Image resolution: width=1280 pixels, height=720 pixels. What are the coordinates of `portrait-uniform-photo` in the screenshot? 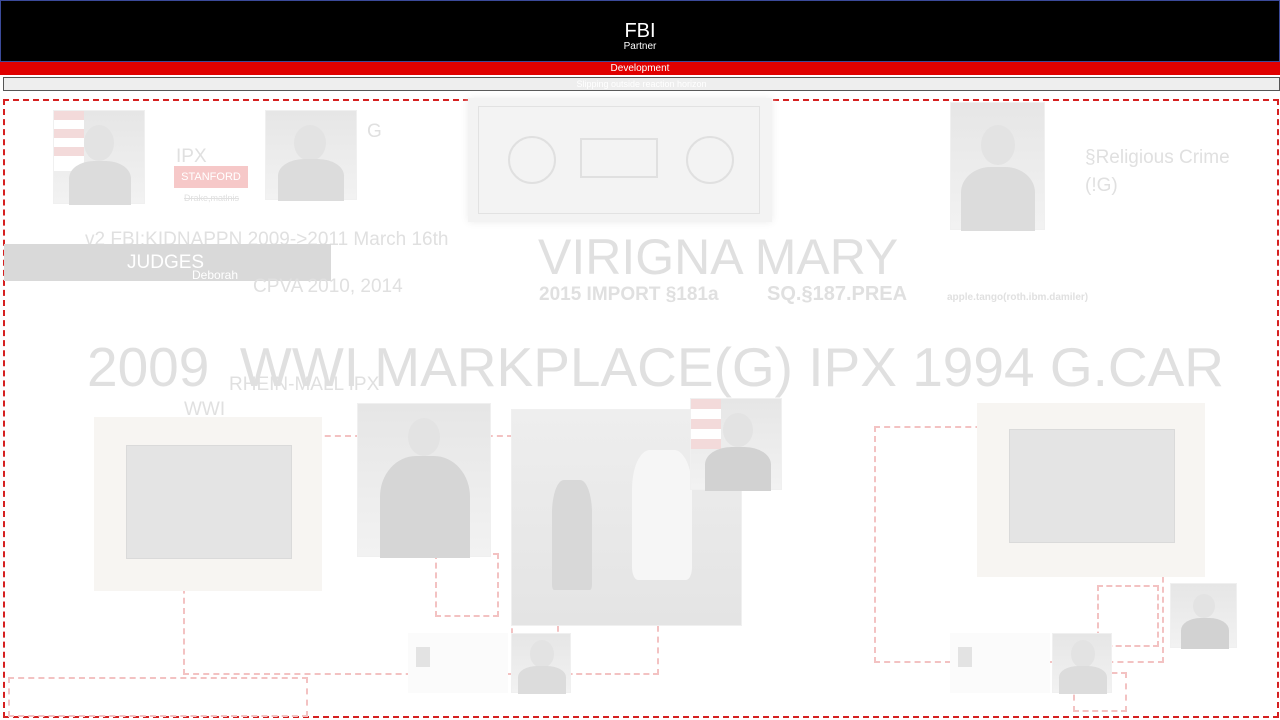 It's located at (424, 480).